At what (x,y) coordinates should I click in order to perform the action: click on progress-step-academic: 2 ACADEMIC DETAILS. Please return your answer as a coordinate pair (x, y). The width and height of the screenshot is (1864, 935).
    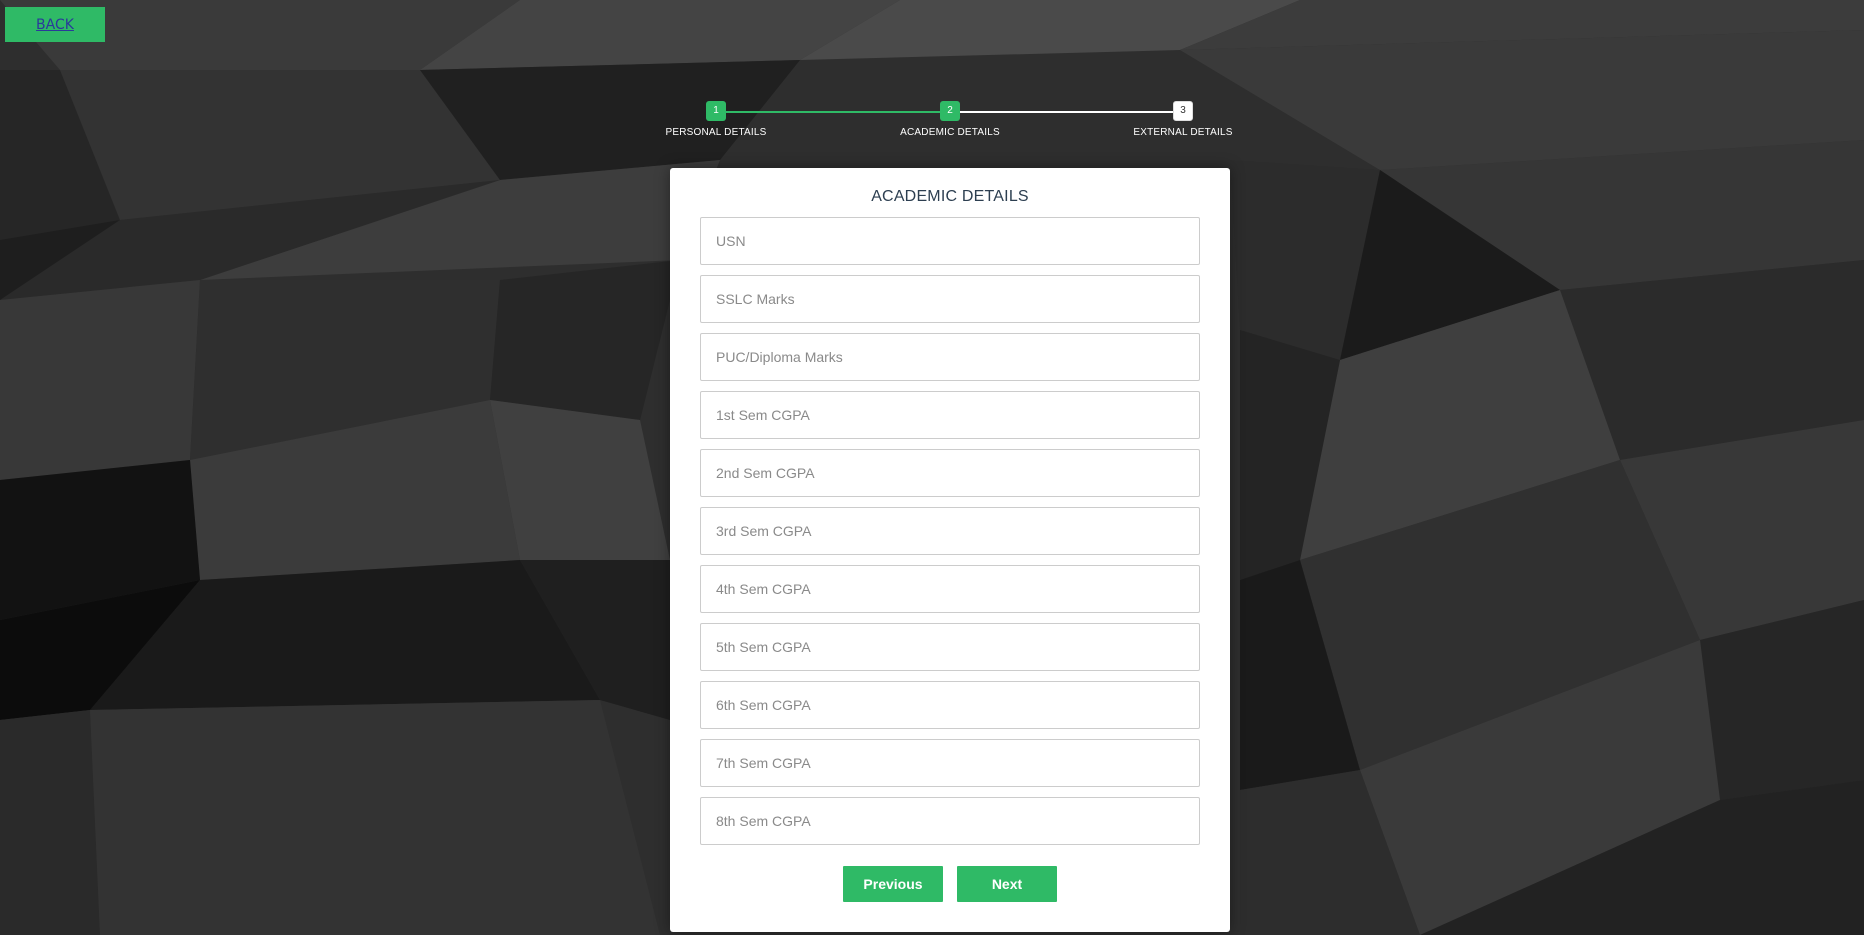
    Looking at the image, I should click on (950, 119).